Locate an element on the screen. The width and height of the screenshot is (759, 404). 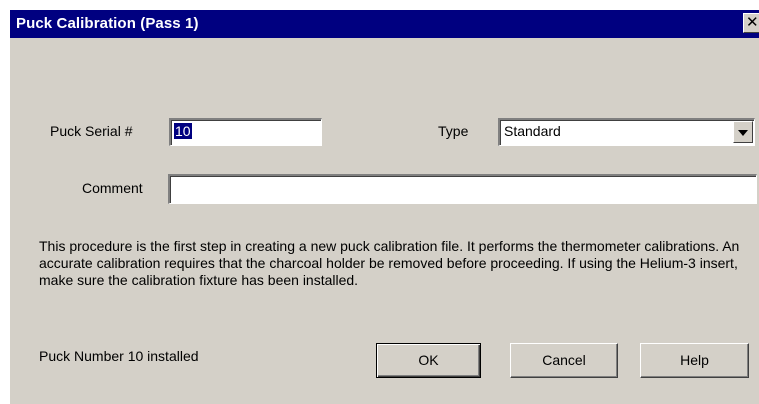
type-select-value: Standard is located at coordinates (532, 131).